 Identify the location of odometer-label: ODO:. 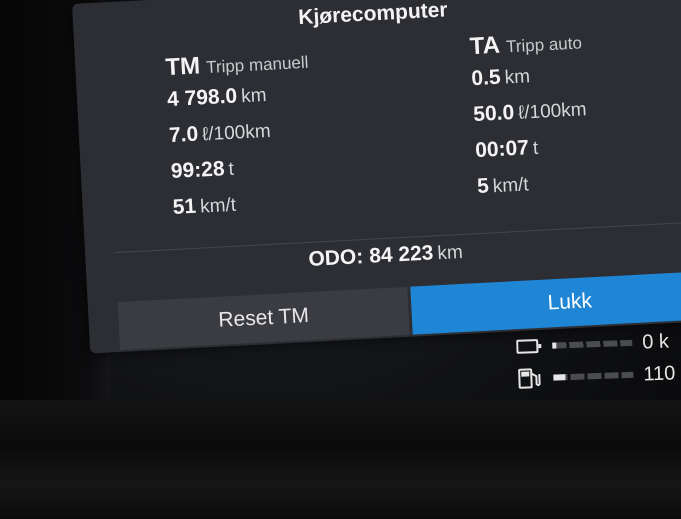
(335, 258).